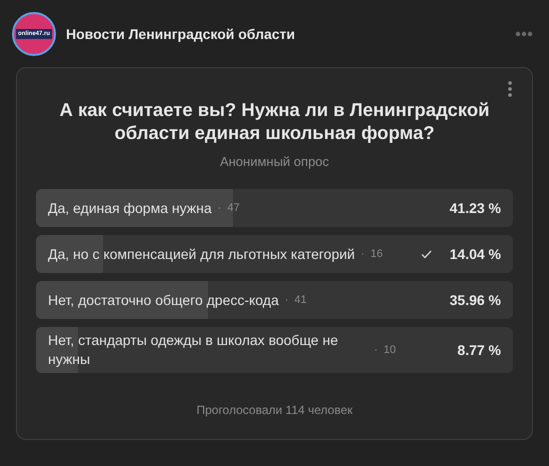 The height and width of the screenshot is (466, 549). I want to click on vote-count: 41, so click(300, 300).